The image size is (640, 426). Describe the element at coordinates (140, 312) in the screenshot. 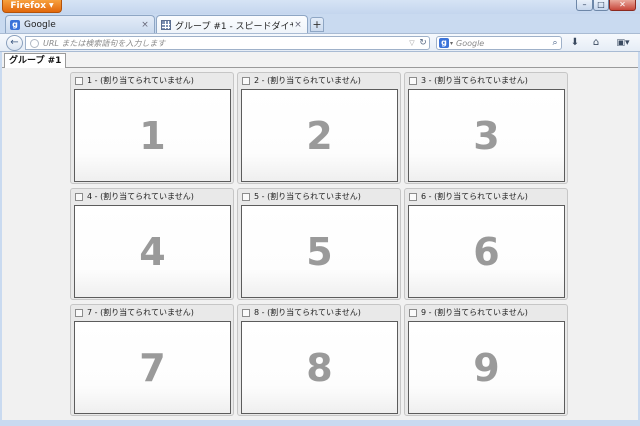

I see `dial-label: 7 - (割り当てられていません)` at that location.